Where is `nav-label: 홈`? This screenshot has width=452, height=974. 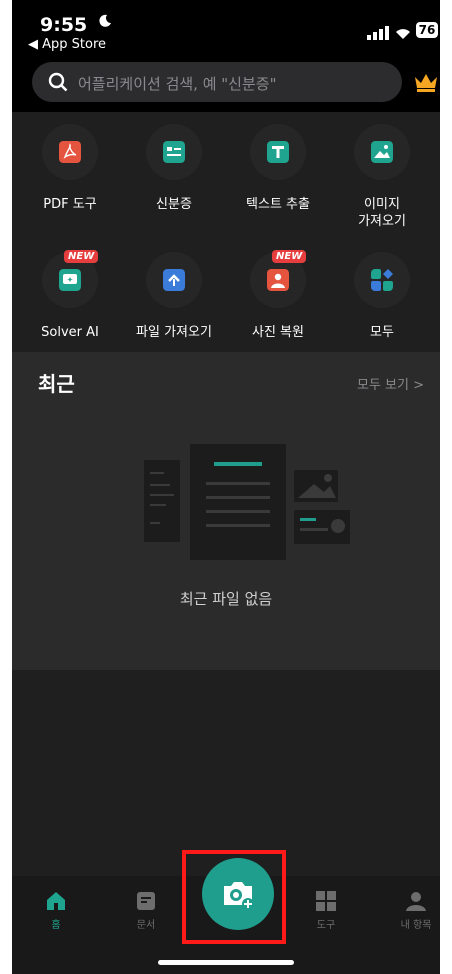
nav-label: 홈 is located at coordinates (56, 925).